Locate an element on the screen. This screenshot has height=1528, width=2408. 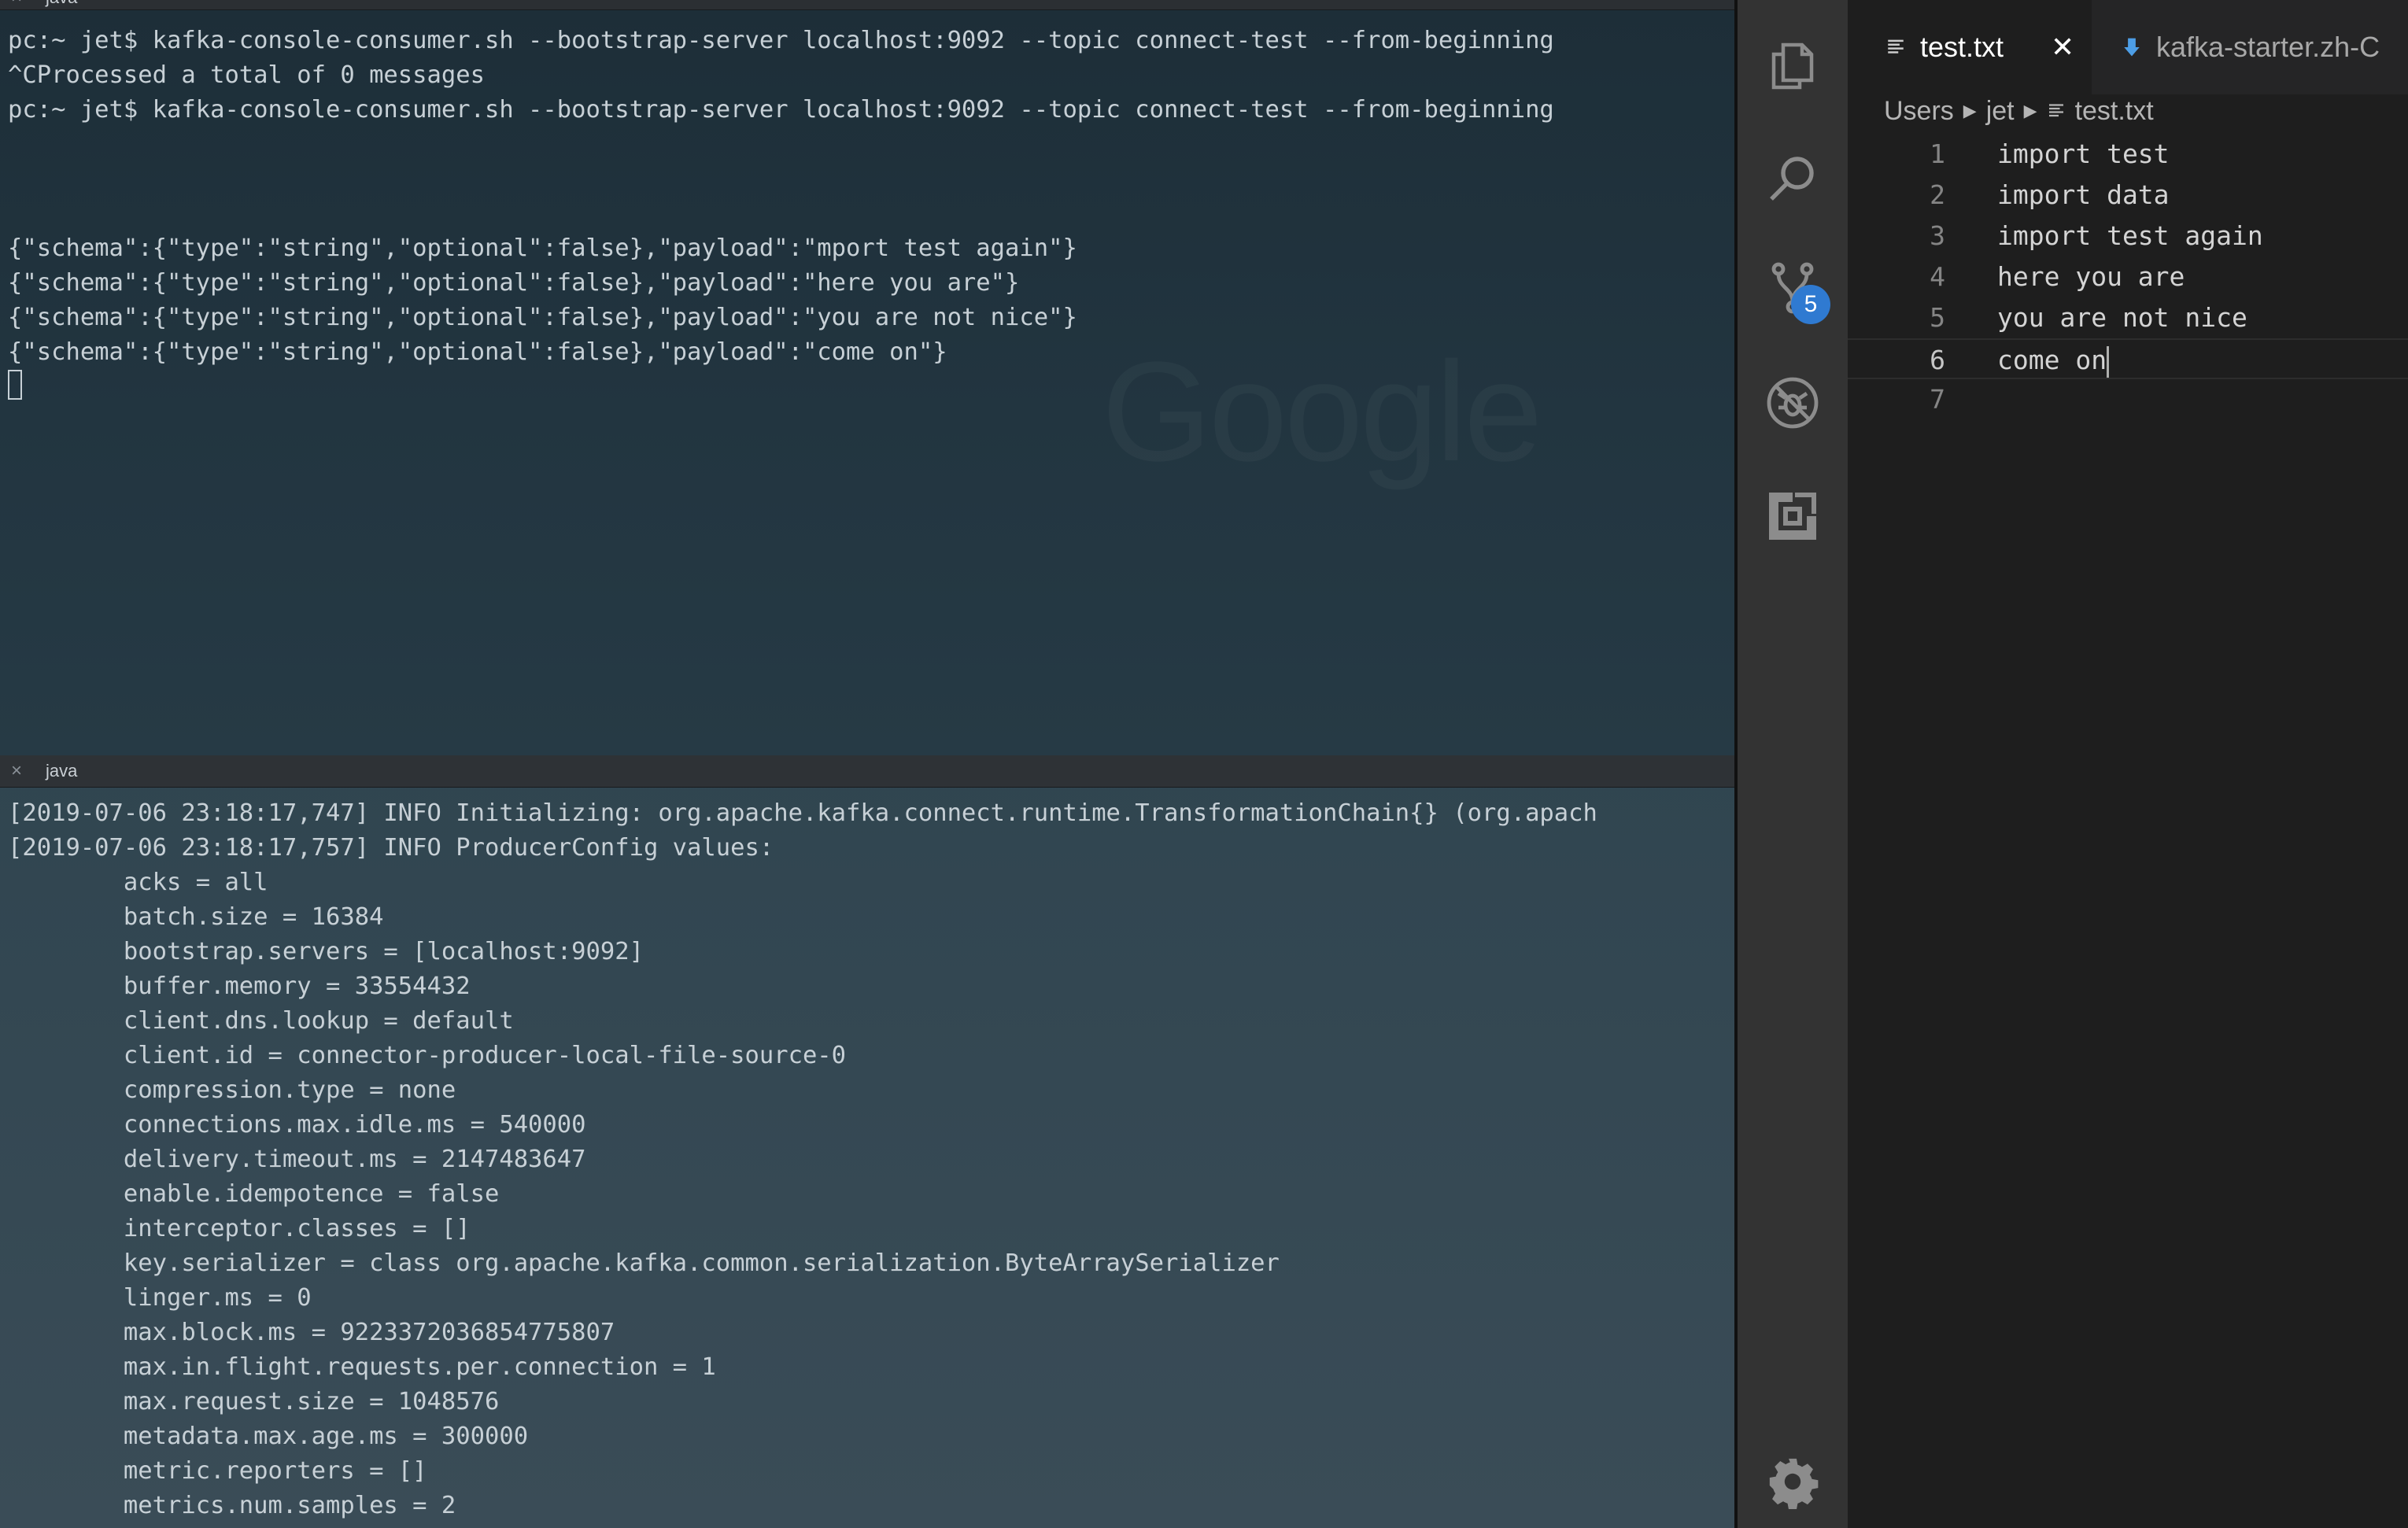
markdown-file-icon is located at coordinates (2132, 47).